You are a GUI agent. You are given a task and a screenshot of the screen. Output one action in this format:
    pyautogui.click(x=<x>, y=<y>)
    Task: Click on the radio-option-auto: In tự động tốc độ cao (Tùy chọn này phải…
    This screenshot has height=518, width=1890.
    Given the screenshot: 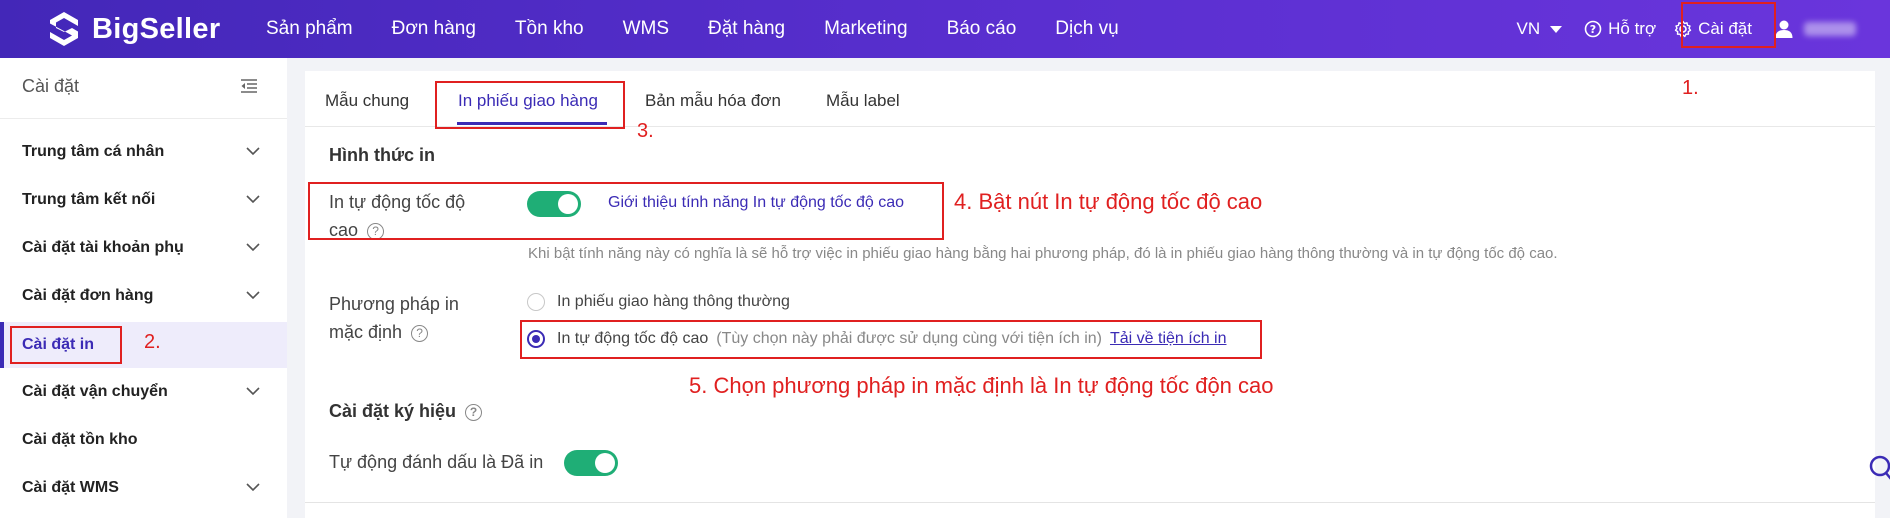 What is the action you would take?
    pyautogui.click(x=876, y=339)
    